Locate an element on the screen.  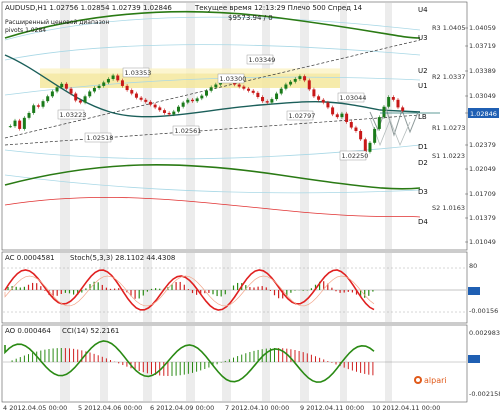
price-tag: 1.03223 is located at coordinates (73, 115).